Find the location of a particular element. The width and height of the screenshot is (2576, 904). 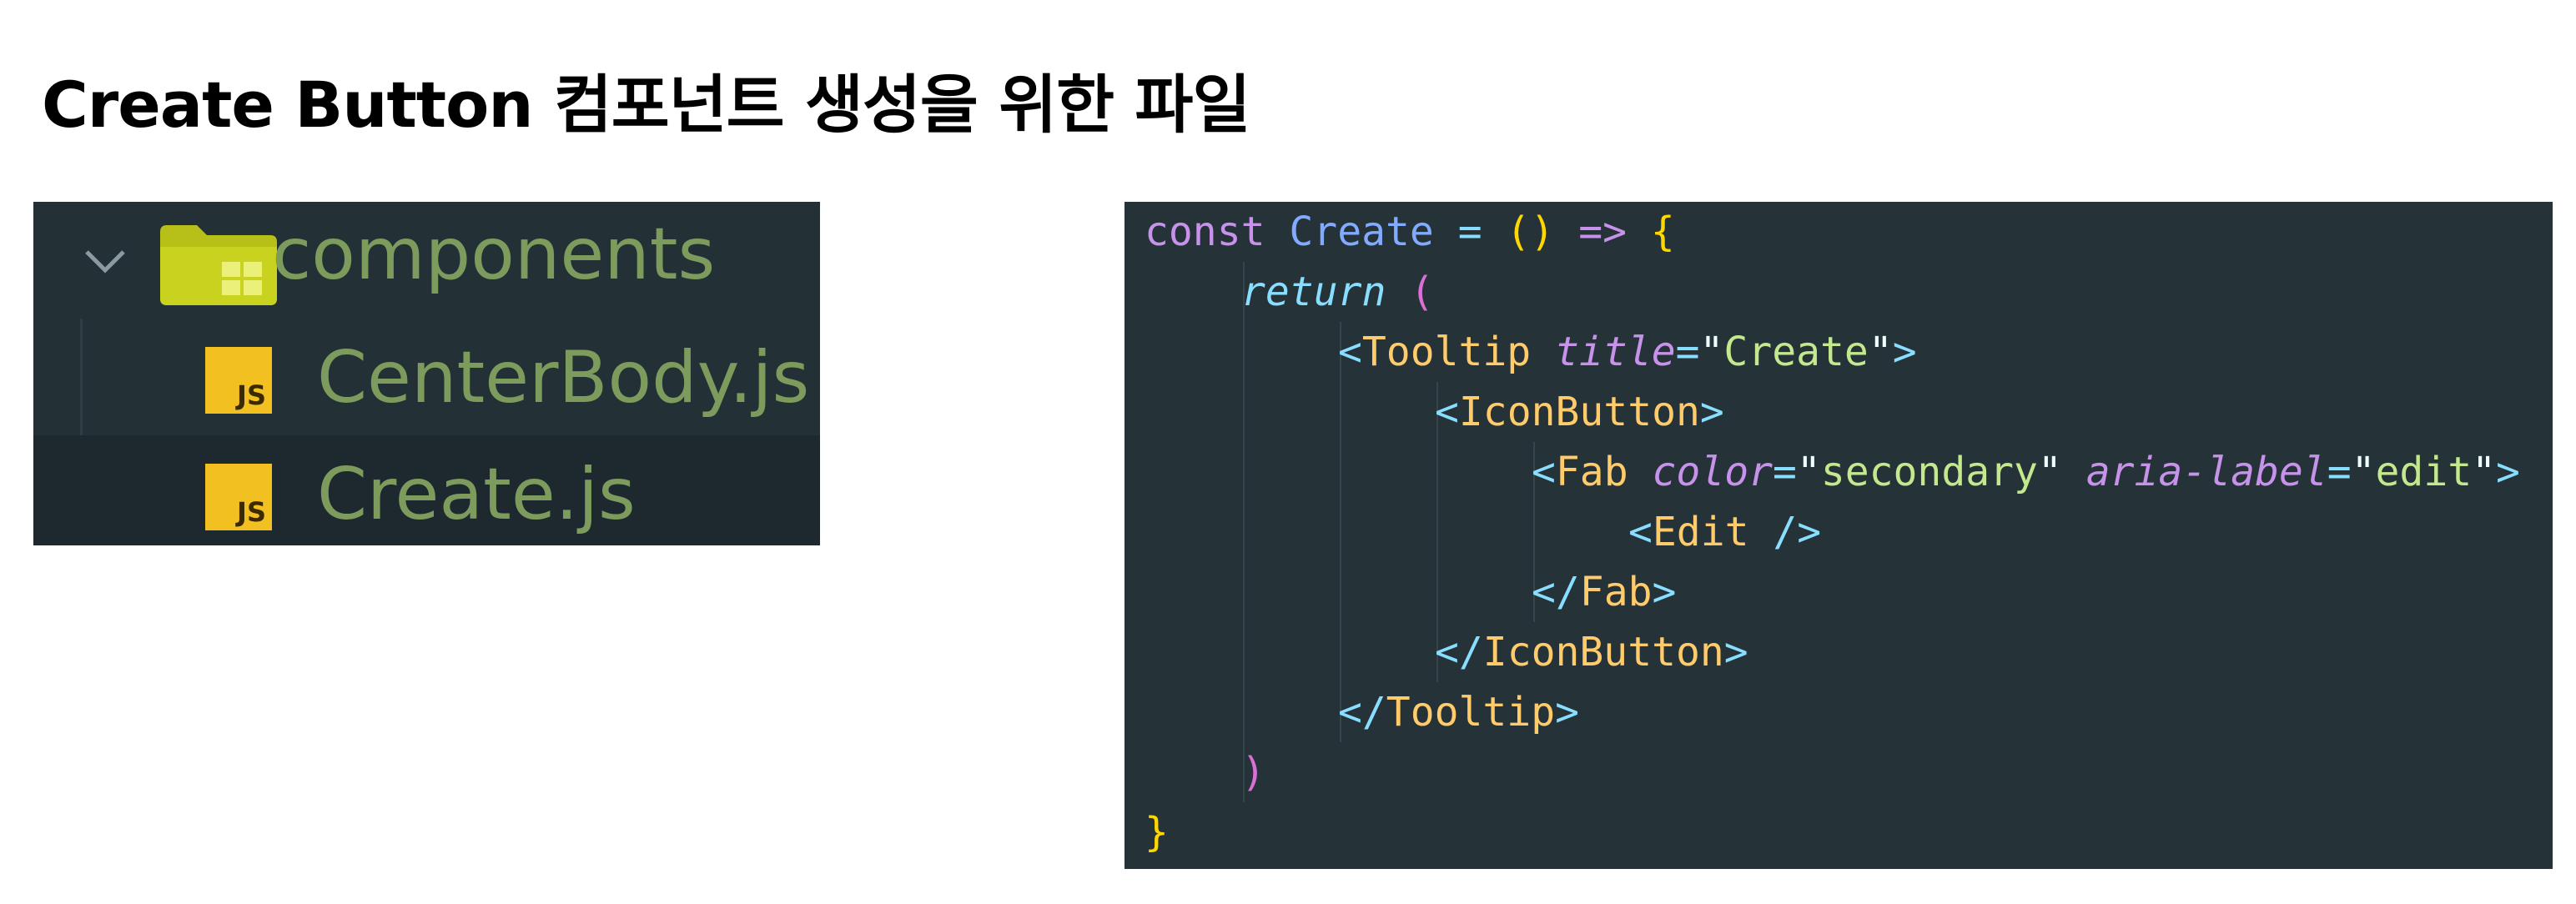

brace-close: } is located at coordinates (1157, 832).